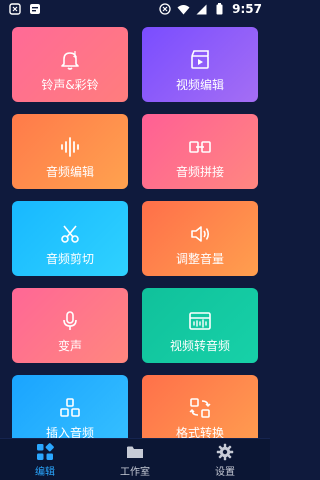 This screenshot has height=480, width=320. What do you see at coordinates (135, 452) in the screenshot?
I see `folder-icon` at bounding box center [135, 452].